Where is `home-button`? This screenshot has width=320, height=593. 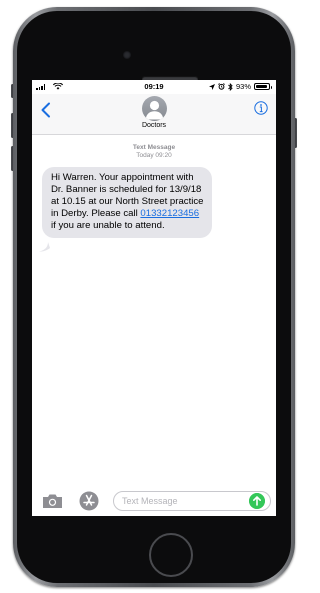 home-button is located at coordinates (171, 555).